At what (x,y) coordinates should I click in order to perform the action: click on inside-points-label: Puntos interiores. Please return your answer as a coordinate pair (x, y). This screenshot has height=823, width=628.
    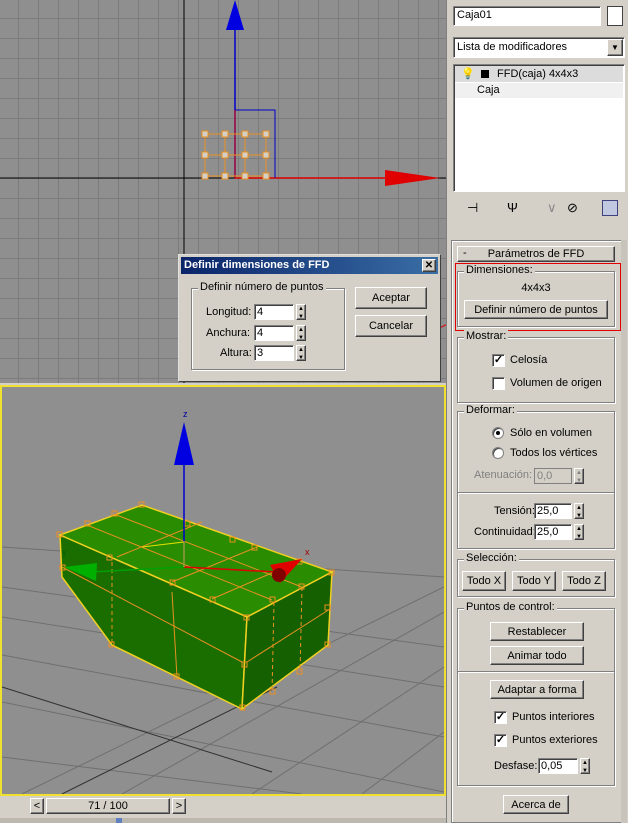
    Looking at the image, I should click on (553, 717).